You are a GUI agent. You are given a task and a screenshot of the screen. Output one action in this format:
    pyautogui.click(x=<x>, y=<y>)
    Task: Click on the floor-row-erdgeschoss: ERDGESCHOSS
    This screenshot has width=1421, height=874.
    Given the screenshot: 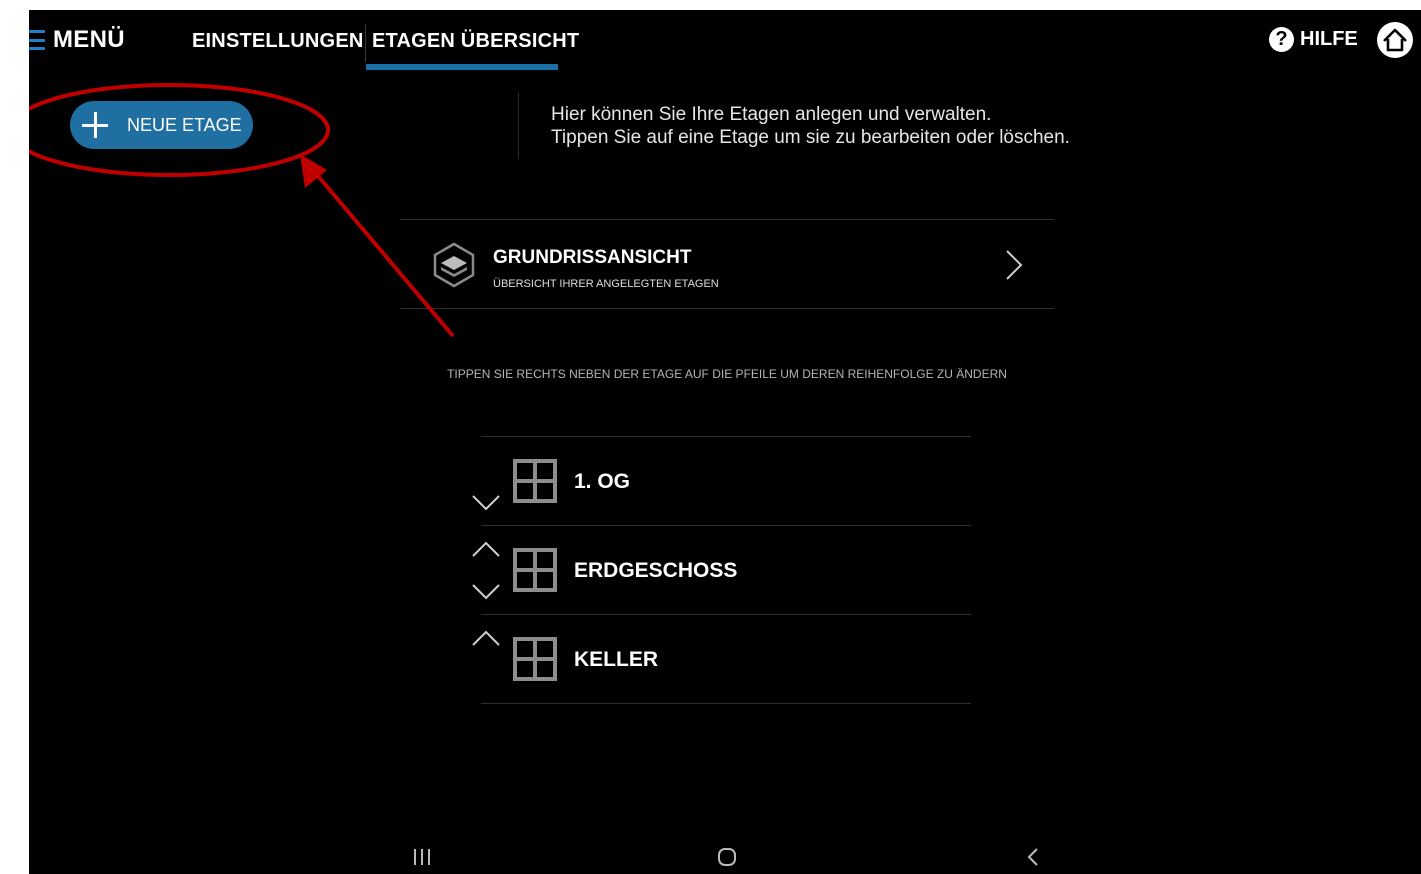 What is the action you would take?
    pyautogui.click(x=726, y=570)
    